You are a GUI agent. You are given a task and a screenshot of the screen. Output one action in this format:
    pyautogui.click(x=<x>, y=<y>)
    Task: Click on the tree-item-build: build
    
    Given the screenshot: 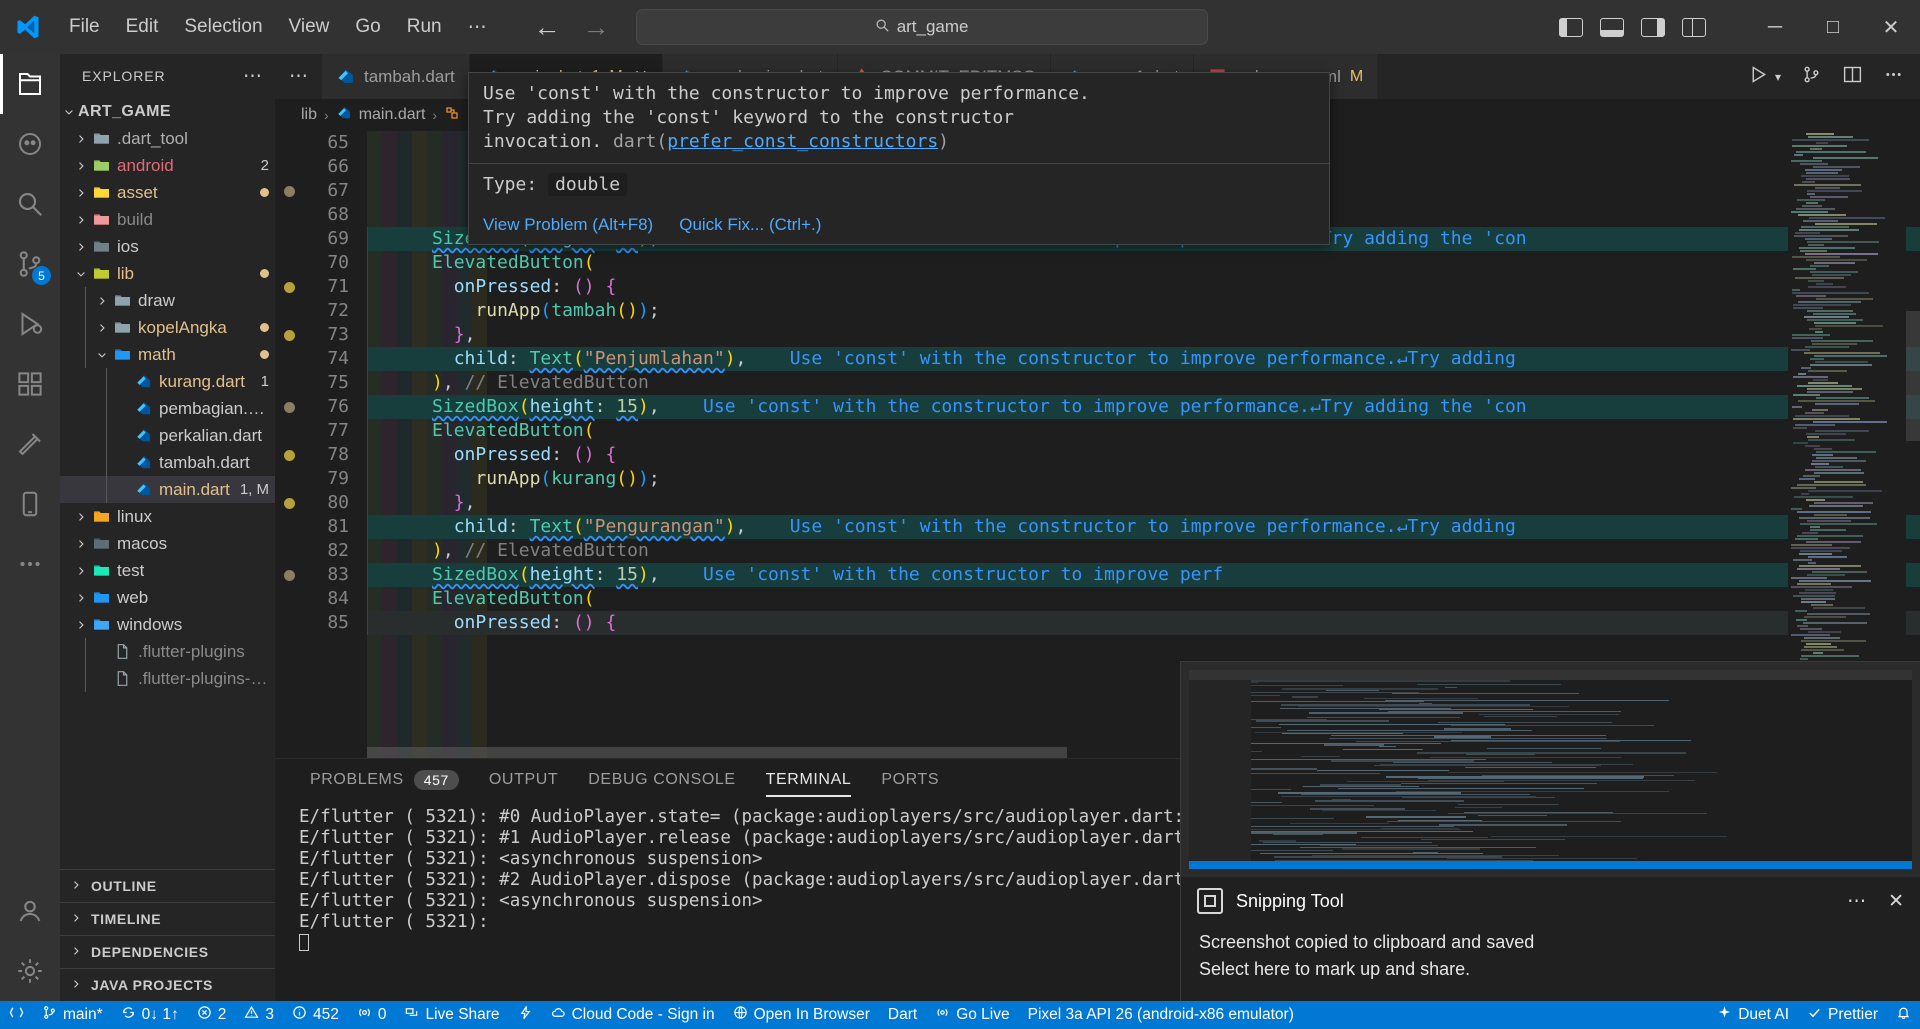 What is the action you would take?
    pyautogui.click(x=167, y=219)
    